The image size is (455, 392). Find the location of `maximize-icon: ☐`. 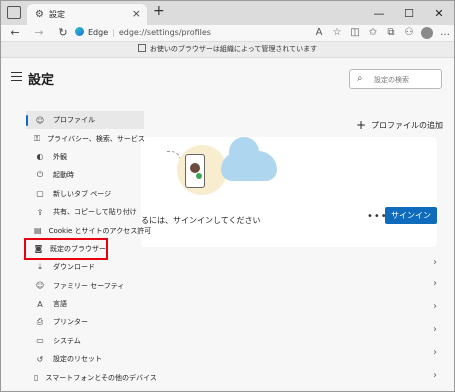

maximize-icon: ☐ is located at coordinates (409, 13).